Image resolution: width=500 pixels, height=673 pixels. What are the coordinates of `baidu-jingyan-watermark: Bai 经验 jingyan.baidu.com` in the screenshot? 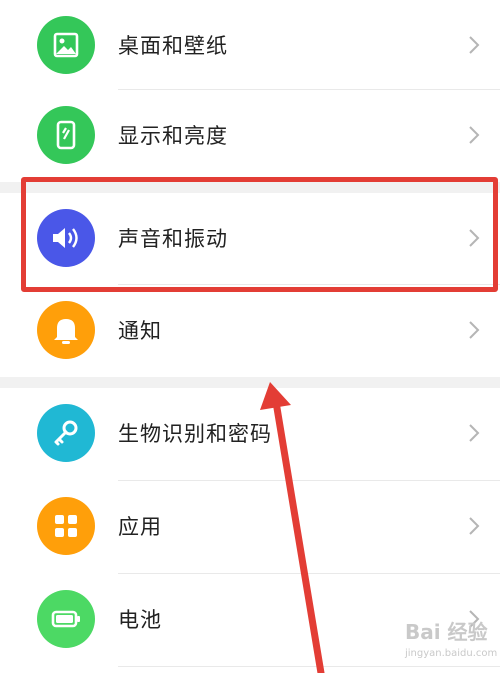 It's located at (442, 640).